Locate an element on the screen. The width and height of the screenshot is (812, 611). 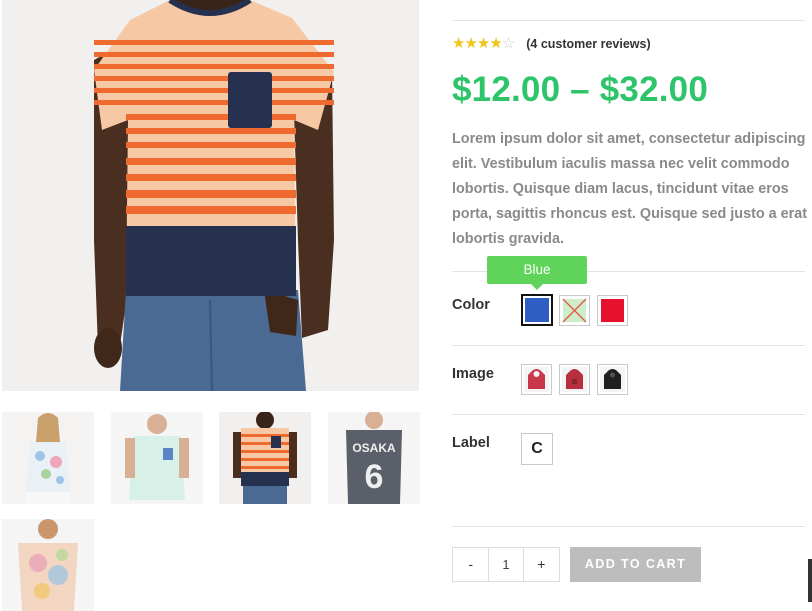
star-rating-icon: ★★★★☆ is located at coordinates (483, 43).